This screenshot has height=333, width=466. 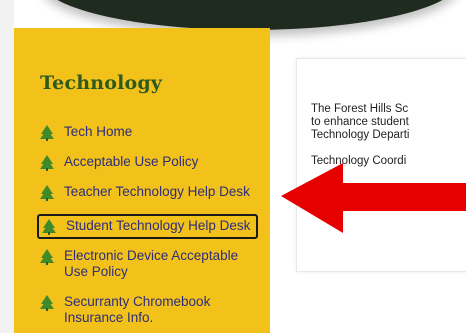 What do you see at coordinates (158, 225) in the screenshot?
I see `sidebar-item-label: Student Technology Help Desk` at bounding box center [158, 225].